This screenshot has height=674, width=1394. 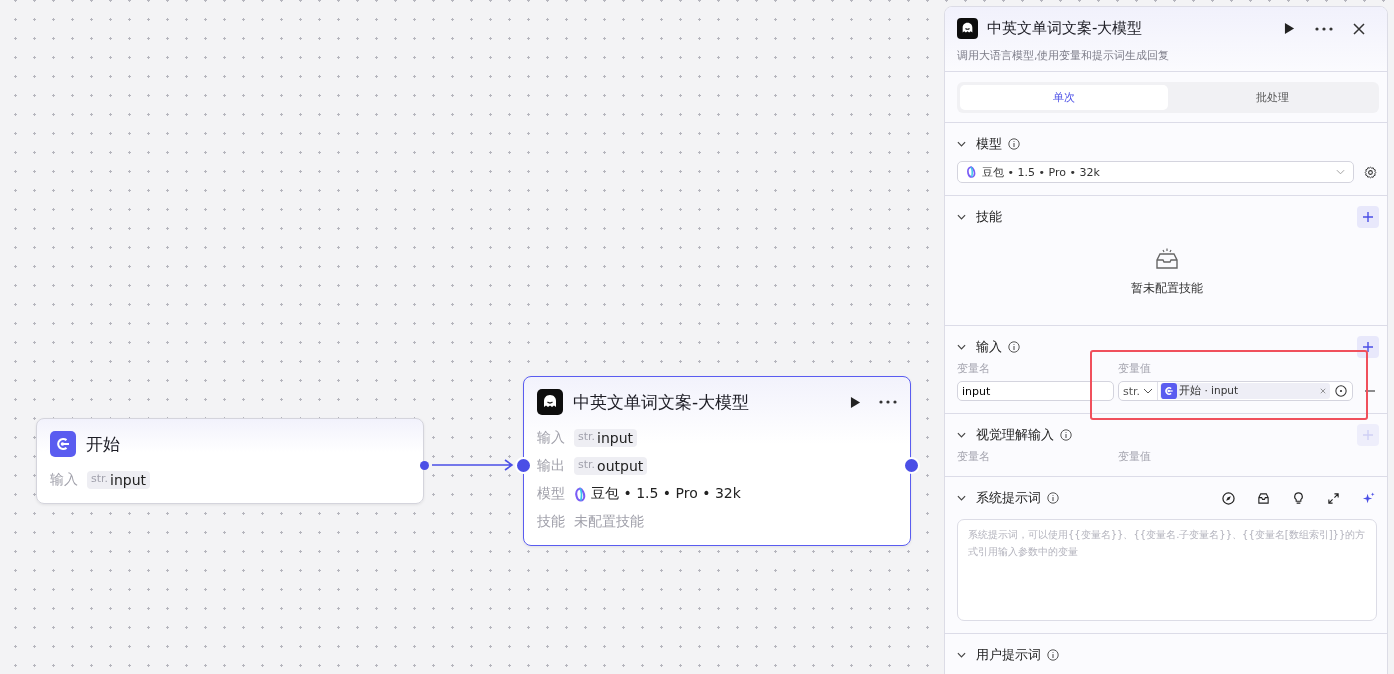 I want to click on section-title: 模型, so click(x=989, y=144).